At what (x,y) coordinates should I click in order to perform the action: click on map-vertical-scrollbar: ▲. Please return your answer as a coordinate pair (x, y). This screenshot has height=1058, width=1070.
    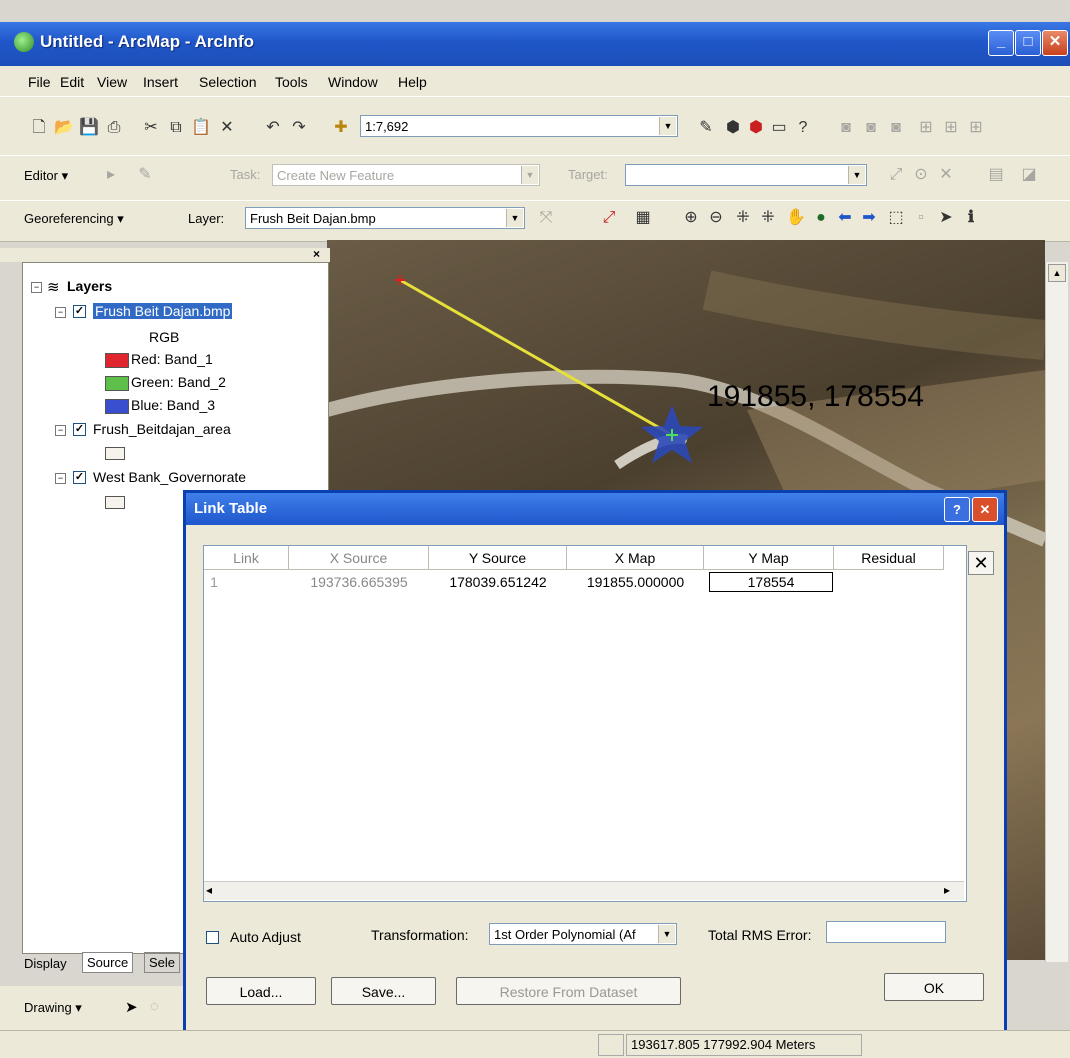
    Looking at the image, I should click on (1056, 612).